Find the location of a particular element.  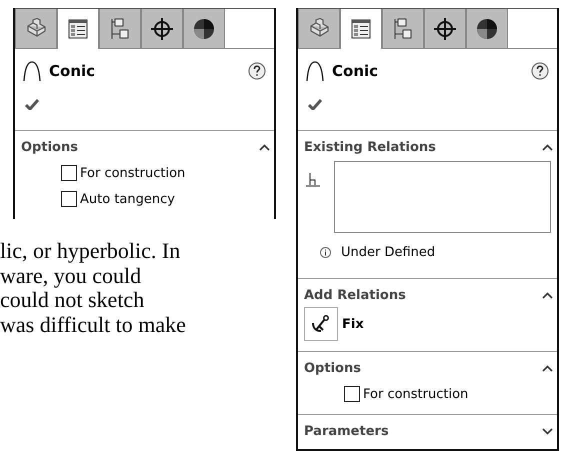

section-header: Add Relations is located at coordinates (428, 295).